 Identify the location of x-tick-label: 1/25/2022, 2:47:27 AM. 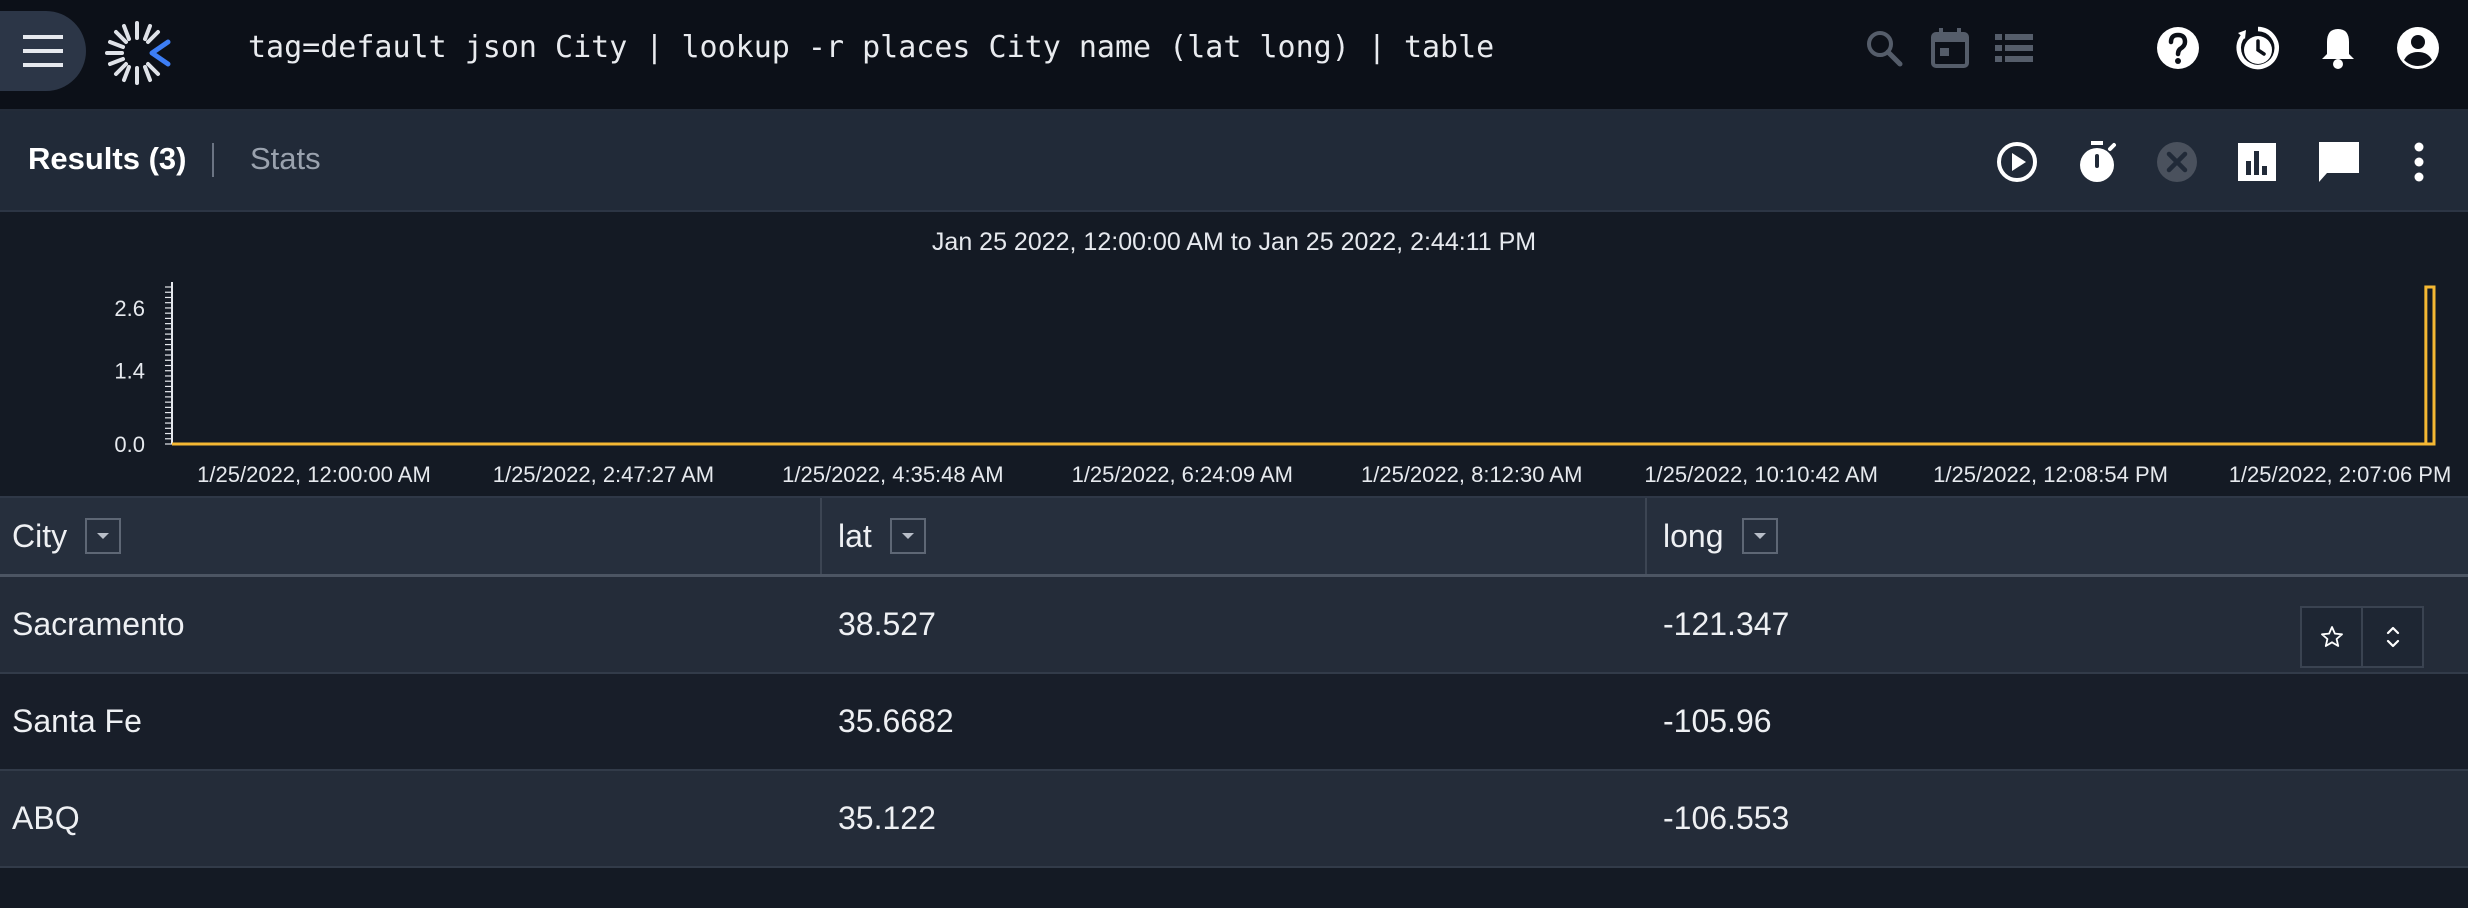
(603, 474).